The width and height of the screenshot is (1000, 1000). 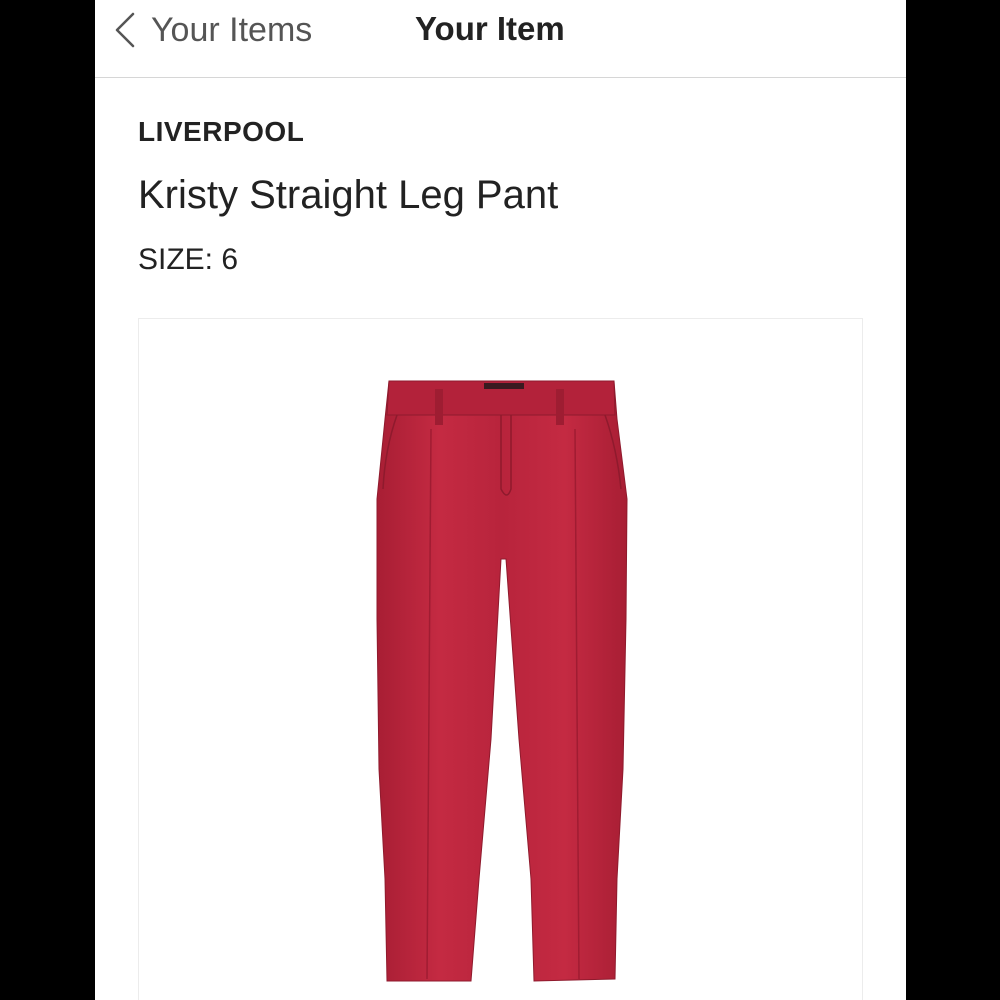 I want to click on navigation-bar: Your Items Your Item, so click(x=500, y=39).